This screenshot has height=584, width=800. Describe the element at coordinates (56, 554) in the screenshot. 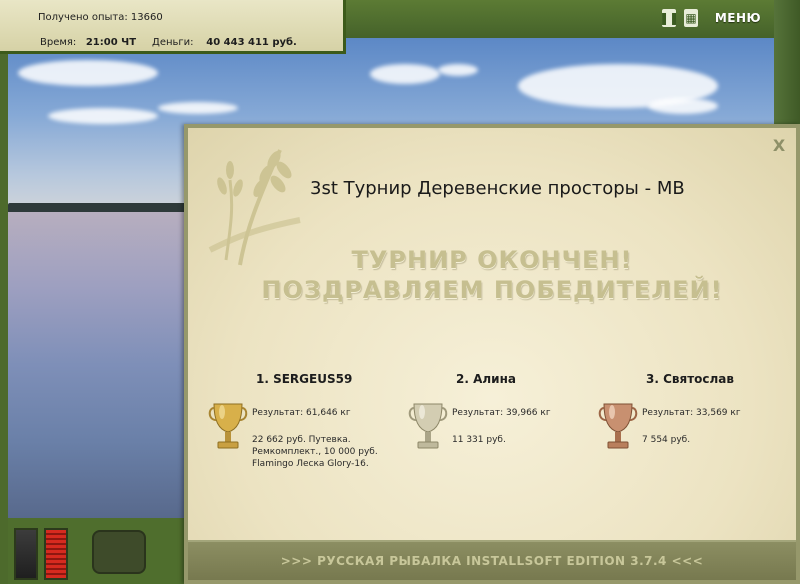

I see `stamina-gauge` at that location.